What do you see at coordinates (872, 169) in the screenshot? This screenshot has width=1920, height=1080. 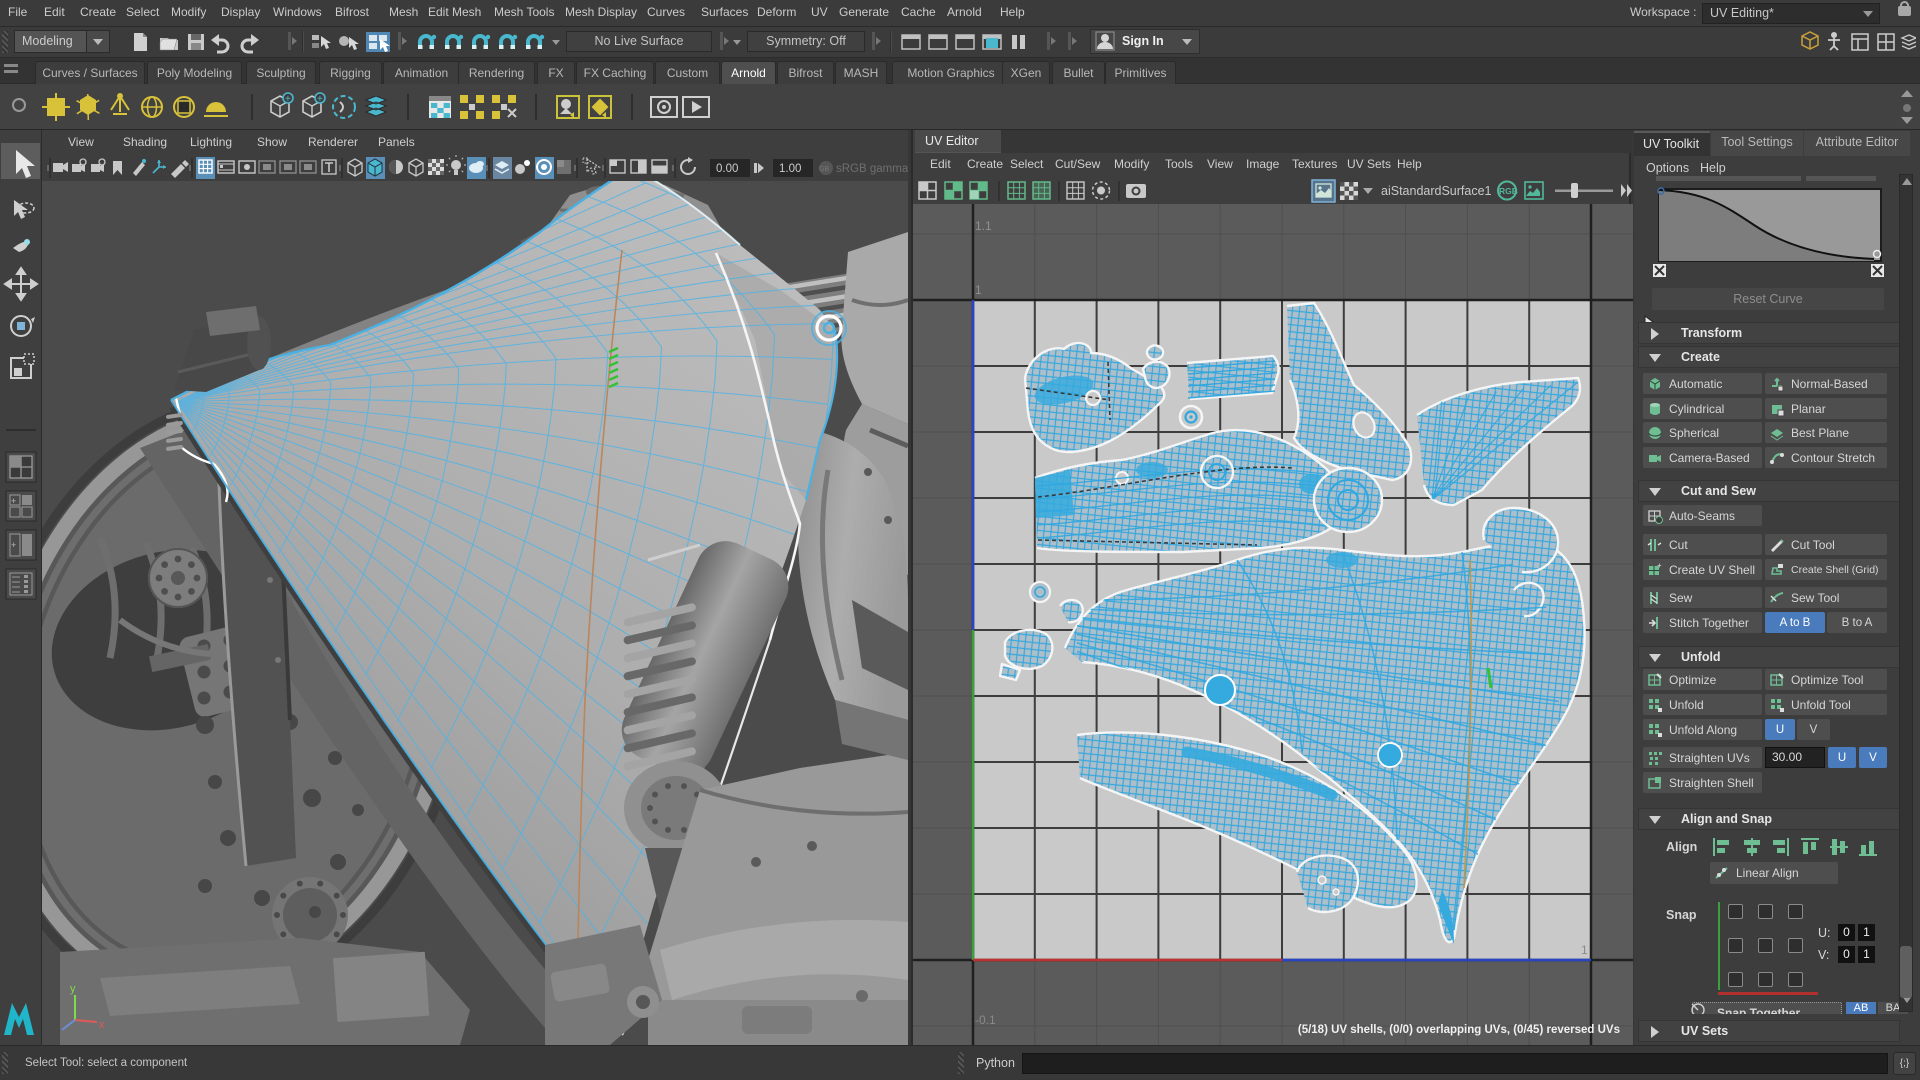 I see `svg-text: sRGB gamma` at bounding box center [872, 169].